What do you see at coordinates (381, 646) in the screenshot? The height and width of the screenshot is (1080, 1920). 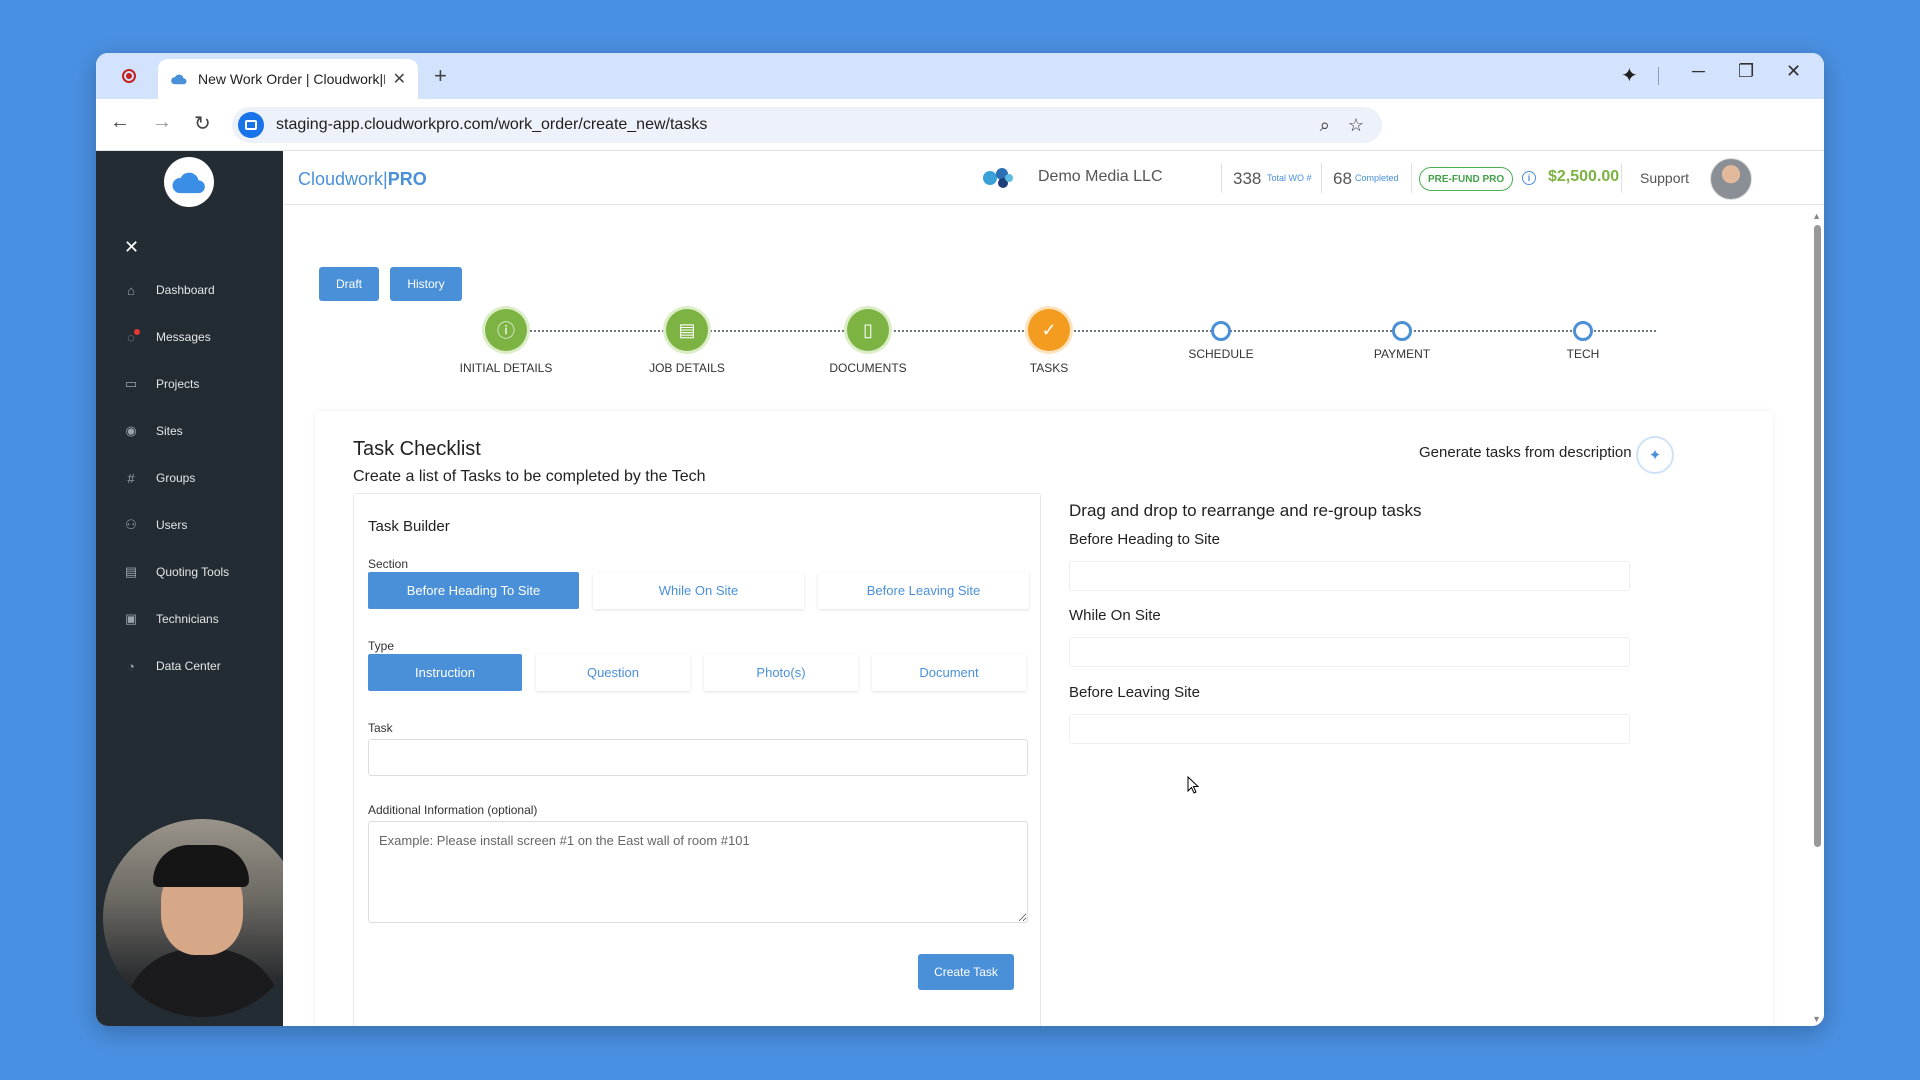 I see `type-label: Type` at bounding box center [381, 646].